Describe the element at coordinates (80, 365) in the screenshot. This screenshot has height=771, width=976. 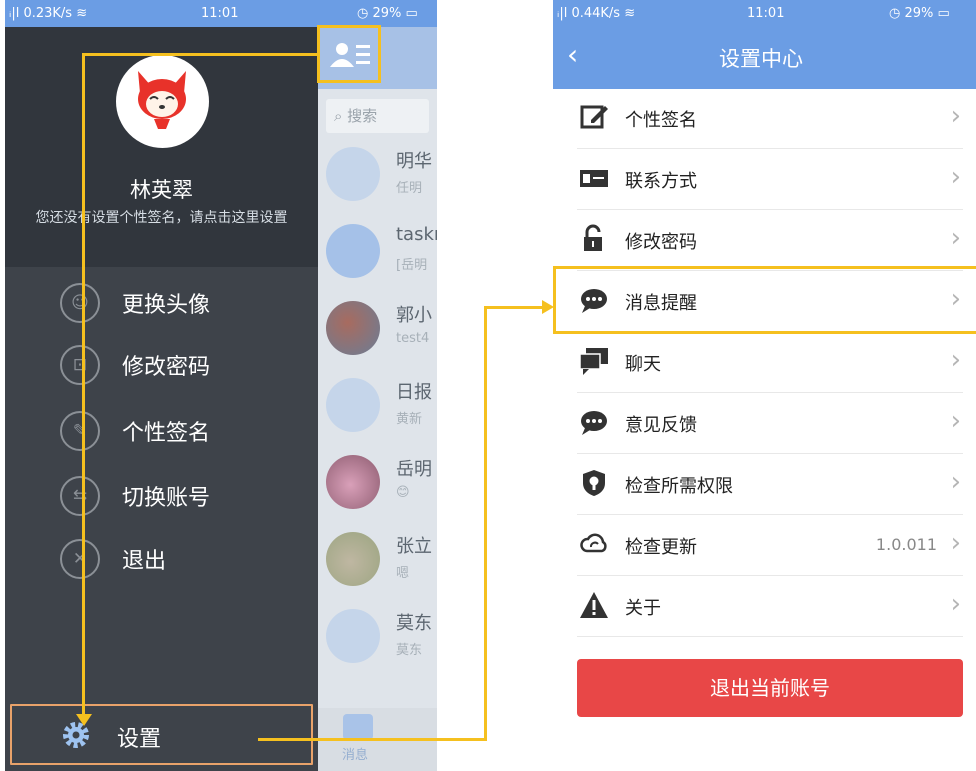
I see `lock-icon: ⊡` at that location.